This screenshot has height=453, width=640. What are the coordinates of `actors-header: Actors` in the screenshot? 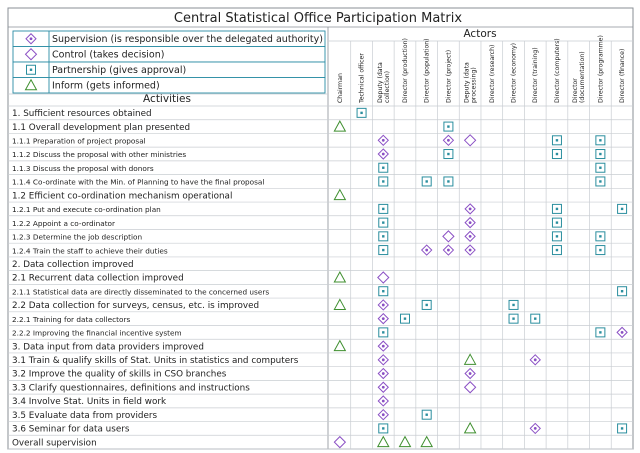 It's located at (479, 34).